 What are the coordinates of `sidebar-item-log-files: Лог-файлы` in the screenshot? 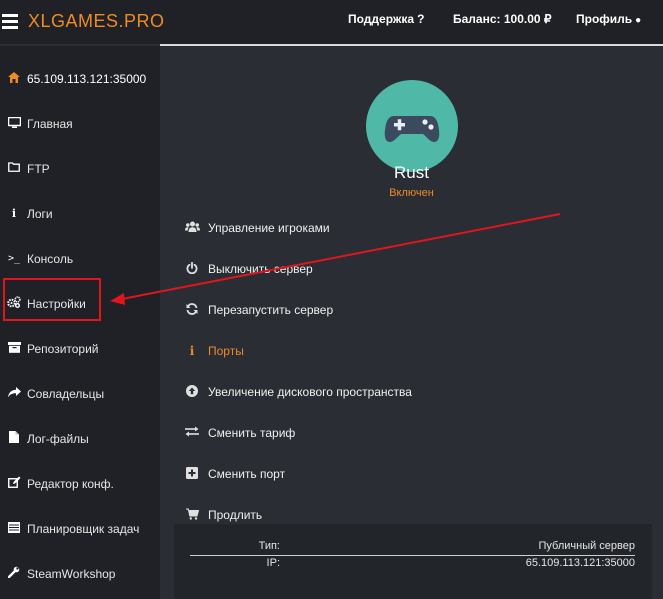 It's located at (80, 438).